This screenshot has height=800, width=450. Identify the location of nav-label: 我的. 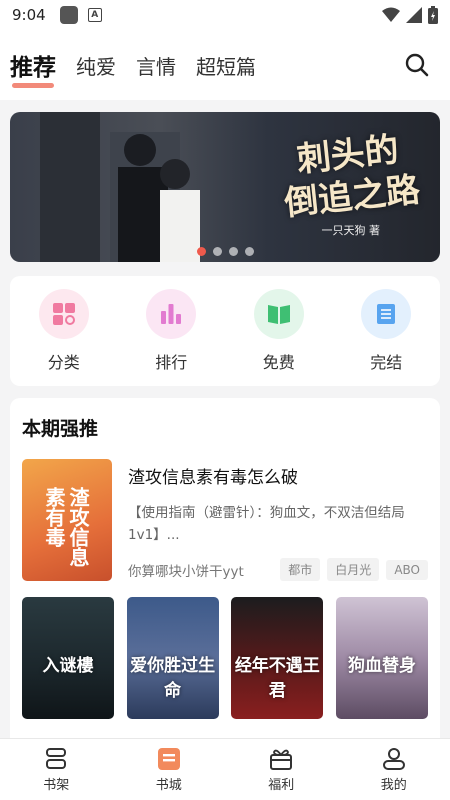
(393, 785).